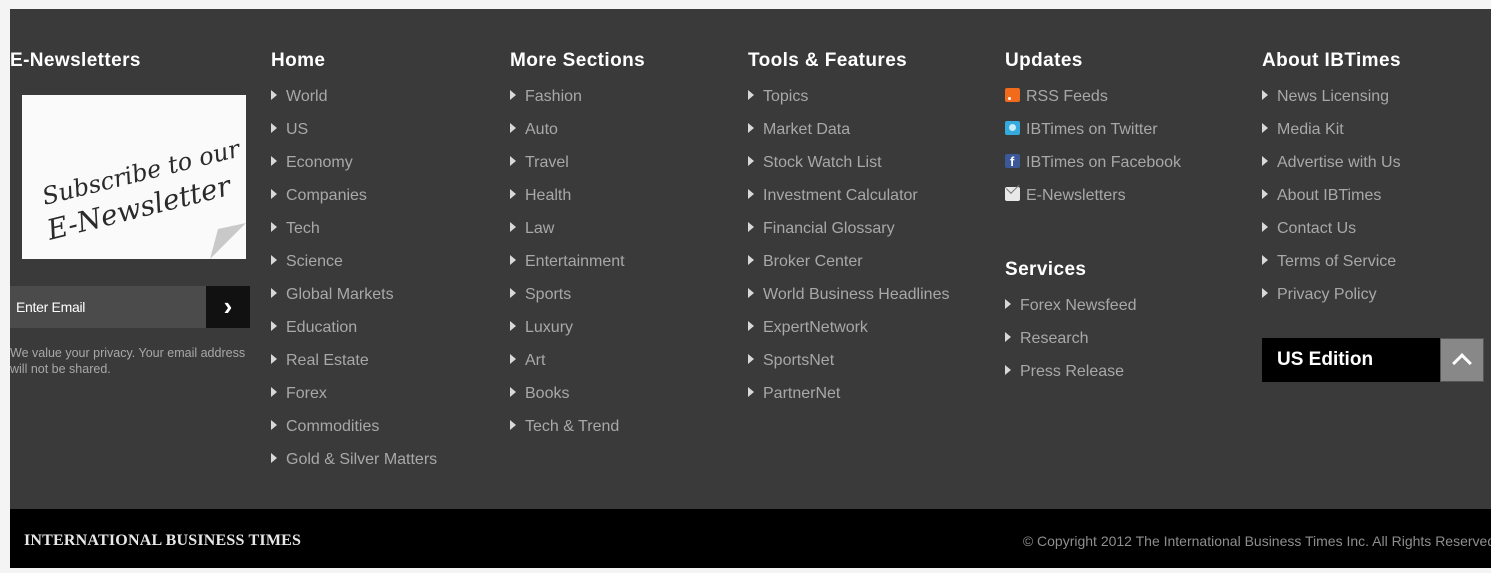 This screenshot has height=573, width=1491. I want to click on about-link-about-ibtimes: About IBTimes, so click(1331, 203).